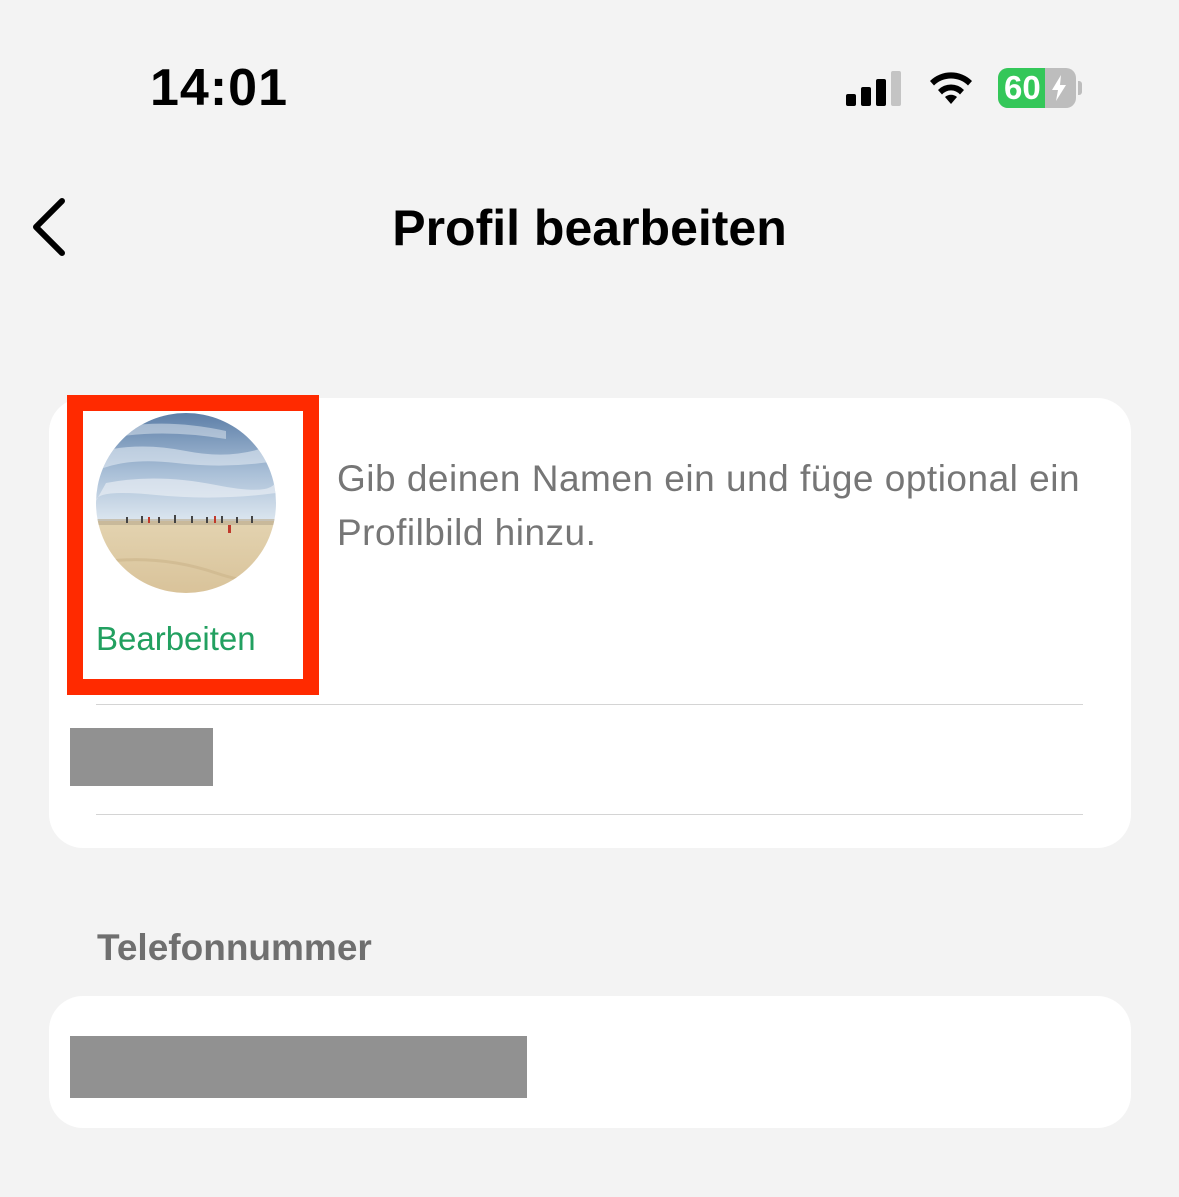  What do you see at coordinates (1059, 88) in the screenshot?
I see `charging-bolt-icon` at bounding box center [1059, 88].